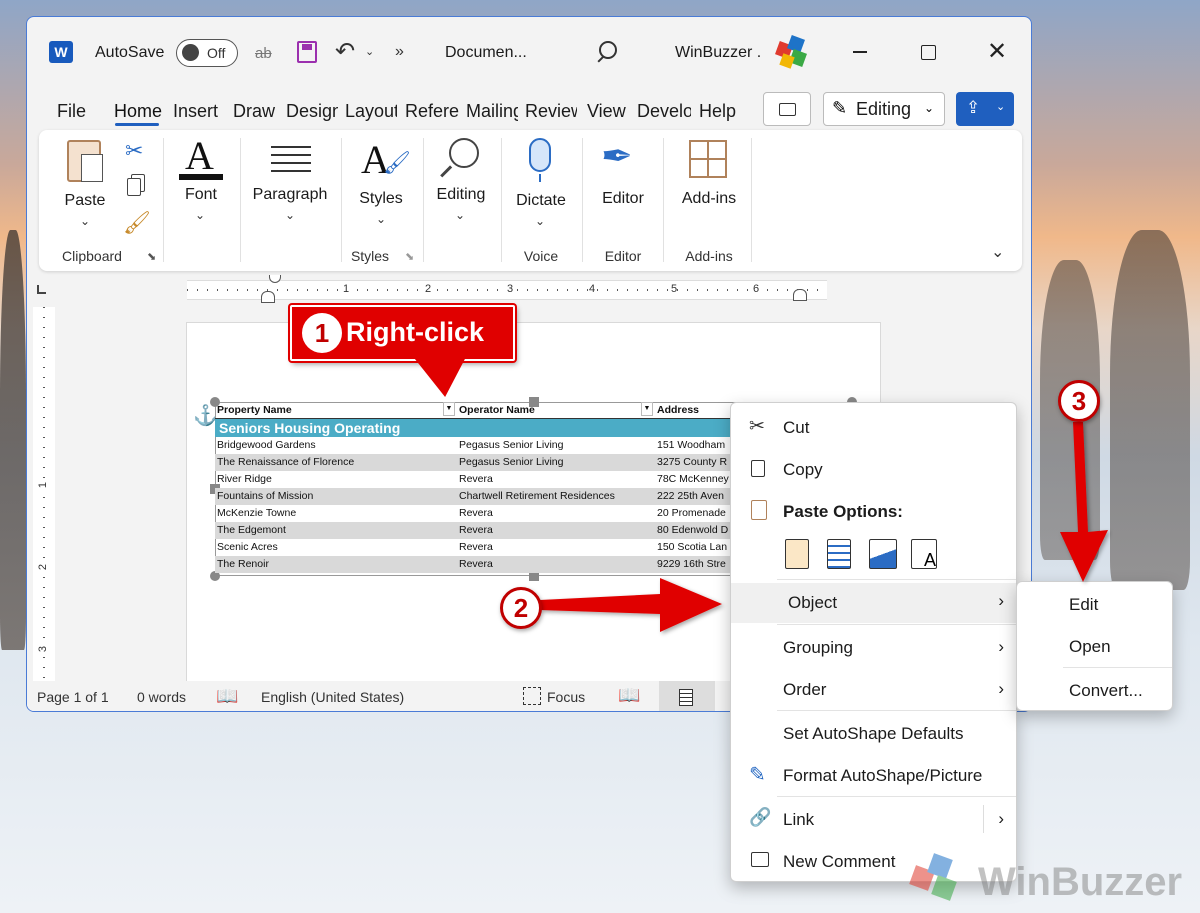 This screenshot has width=1200, height=913. Describe the element at coordinates (824, 527) in the screenshot. I see `annotation-arrows` at that location.